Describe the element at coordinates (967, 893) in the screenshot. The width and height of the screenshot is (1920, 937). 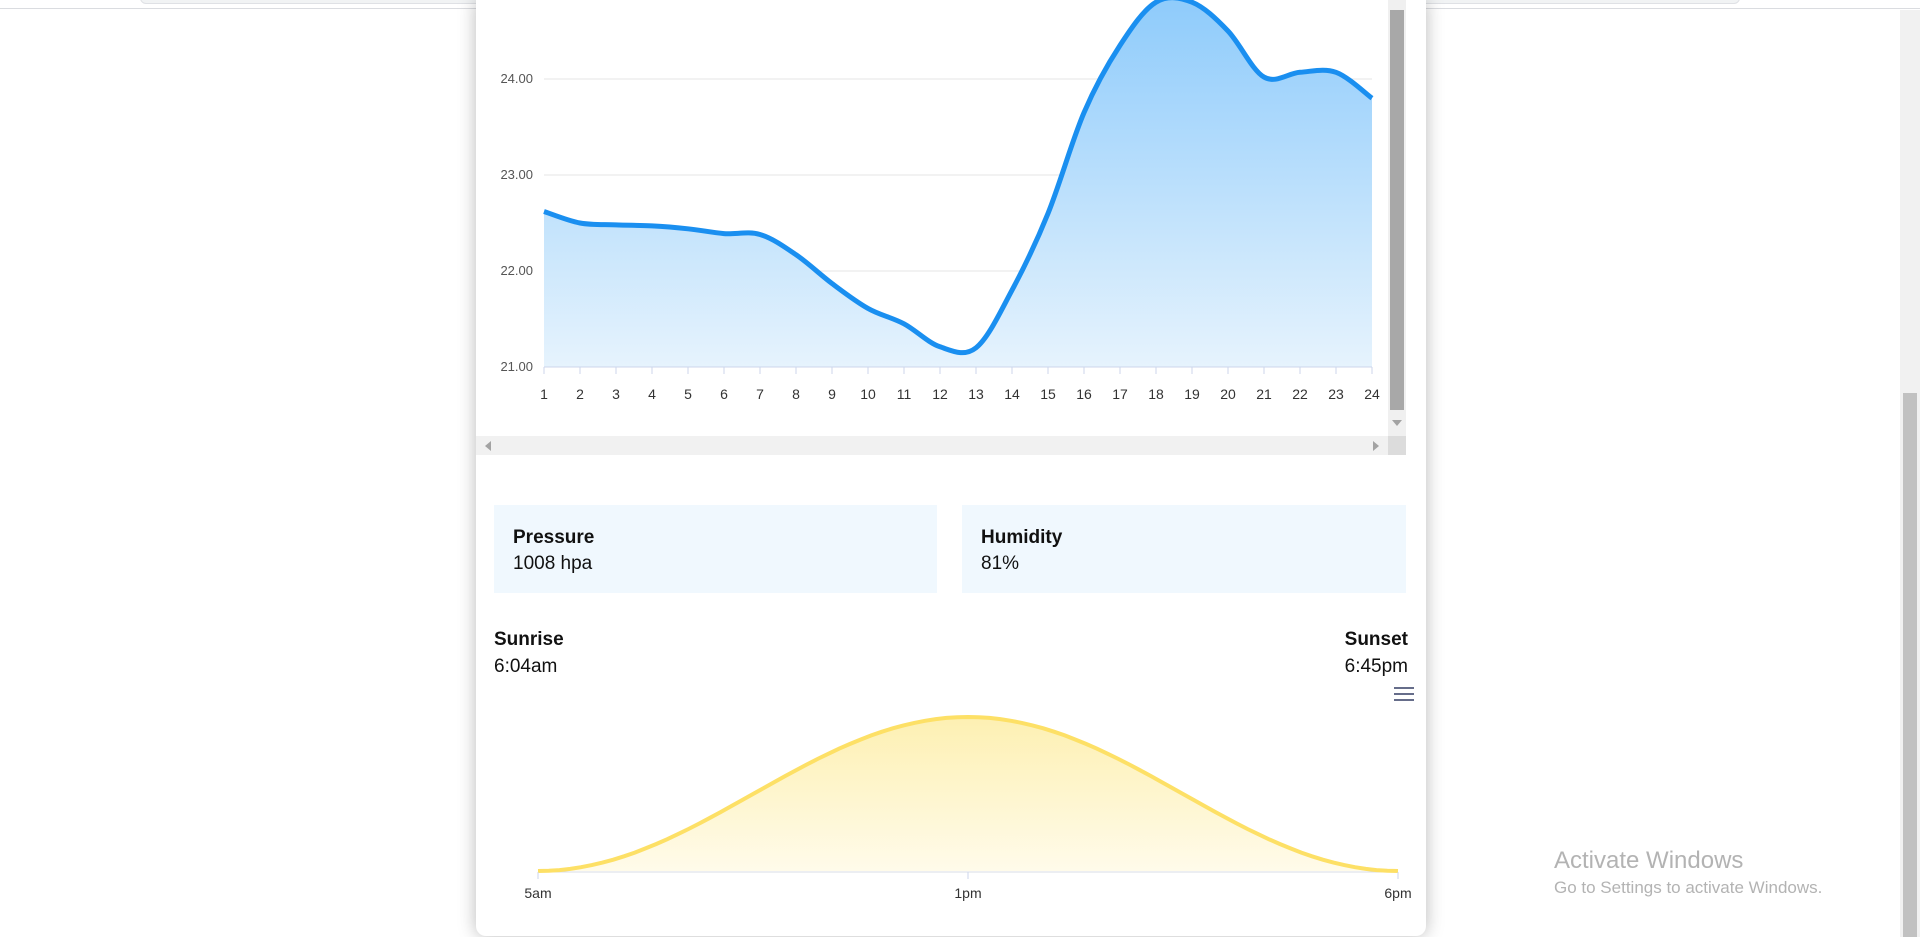
I see `sun-x-tick-label: 1pm` at that location.